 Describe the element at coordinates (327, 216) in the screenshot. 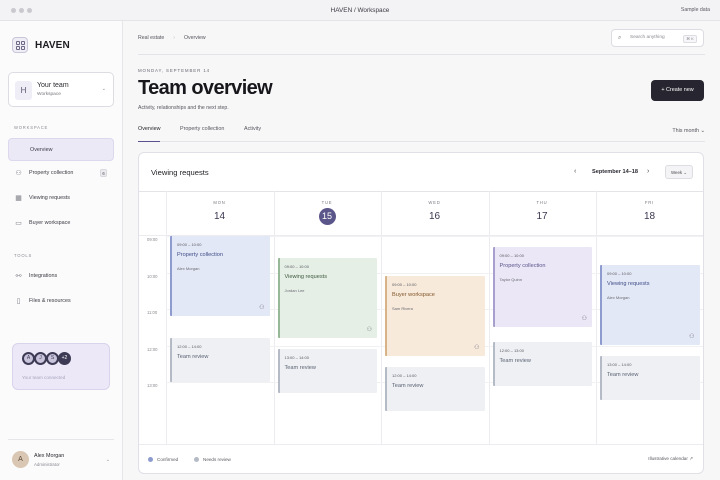

I see `today-day-number: 15` at that location.